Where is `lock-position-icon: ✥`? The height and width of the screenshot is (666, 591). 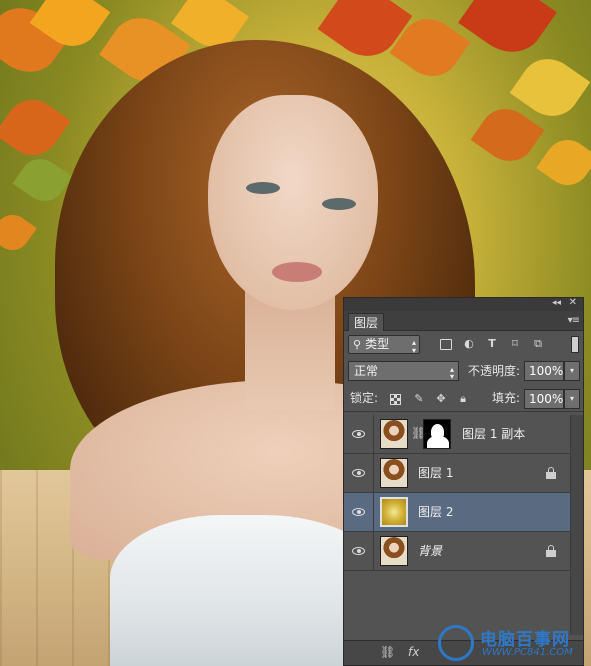
lock-position-icon: ✥ is located at coordinates (441, 399).